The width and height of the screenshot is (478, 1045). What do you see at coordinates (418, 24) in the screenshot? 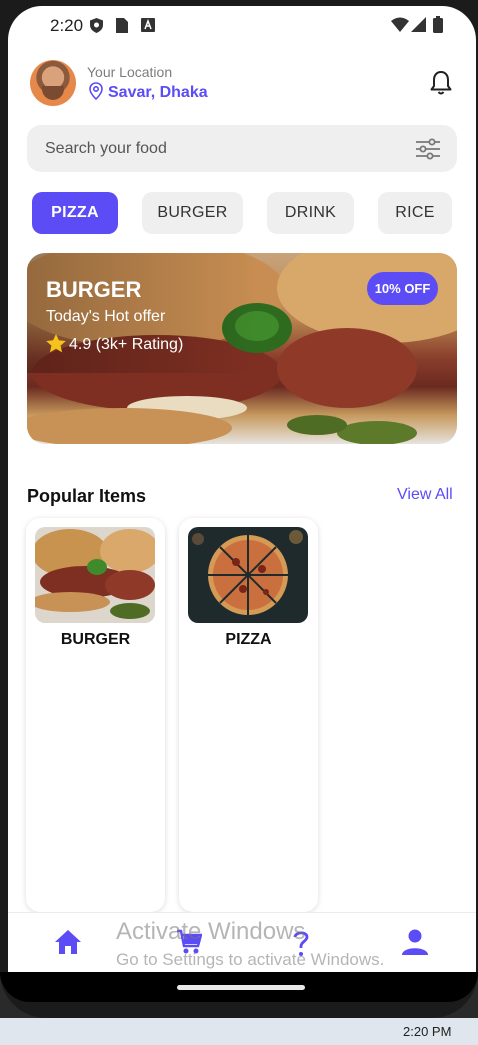
I see `signal-icon` at bounding box center [418, 24].